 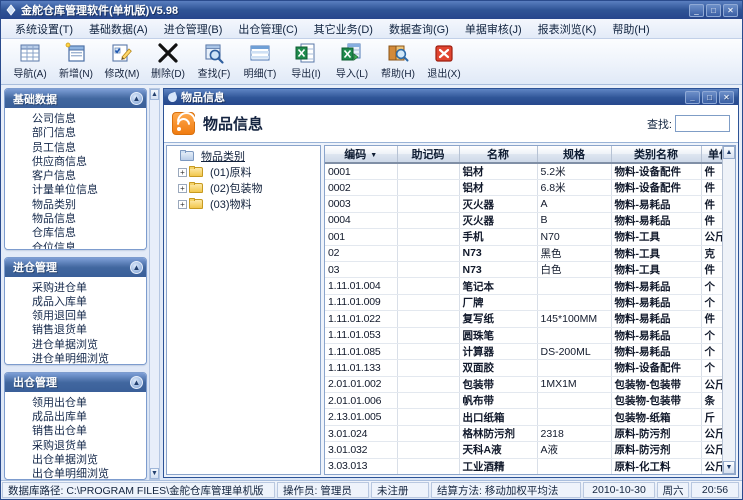 I want to click on search-input, so click(x=702, y=123).